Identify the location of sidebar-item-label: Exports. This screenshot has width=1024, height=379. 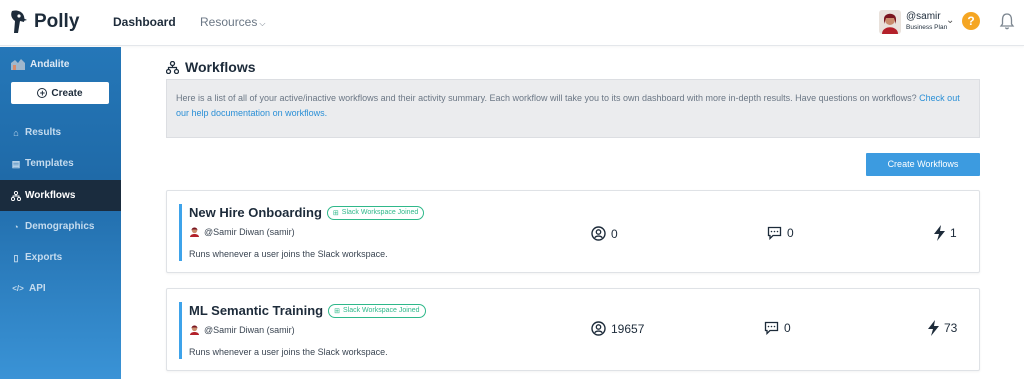
(44, 257).